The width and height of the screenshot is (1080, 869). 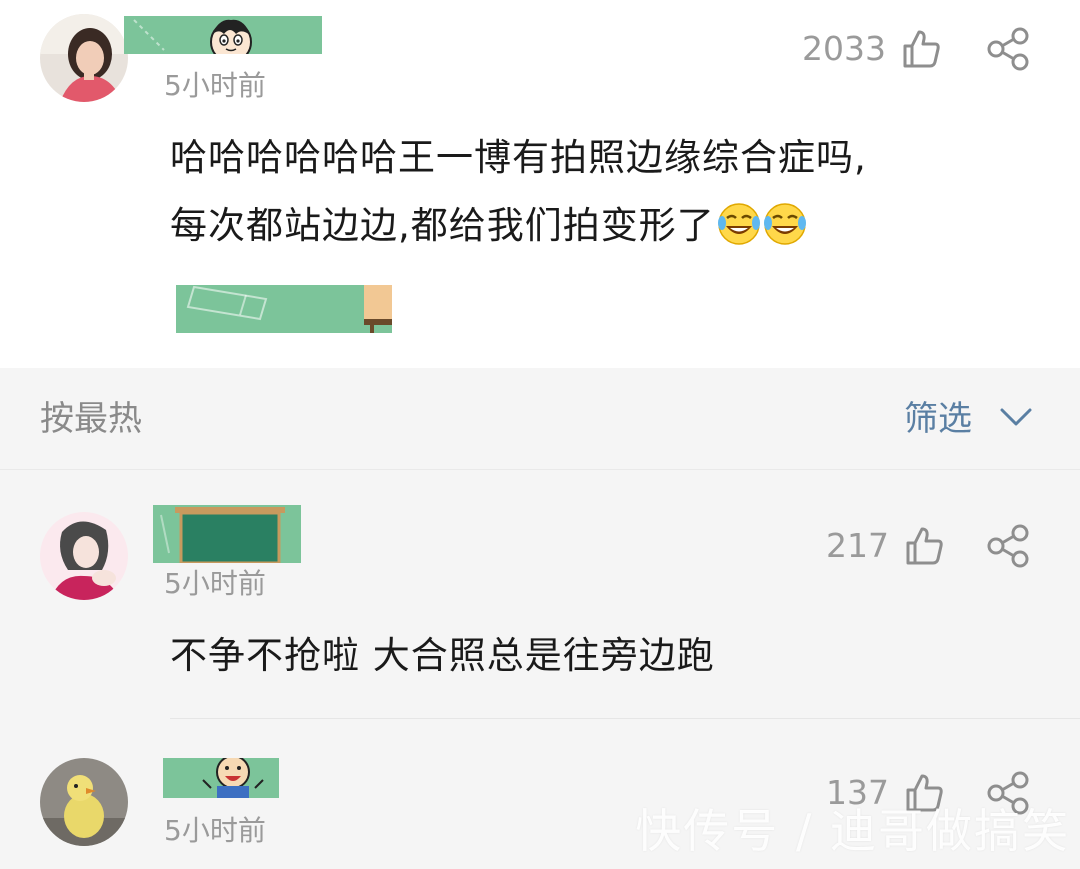 What do you see at coordinates (284, 309) in the screenshot?
I see `redacted-mask` at bounding box center [284, 309].